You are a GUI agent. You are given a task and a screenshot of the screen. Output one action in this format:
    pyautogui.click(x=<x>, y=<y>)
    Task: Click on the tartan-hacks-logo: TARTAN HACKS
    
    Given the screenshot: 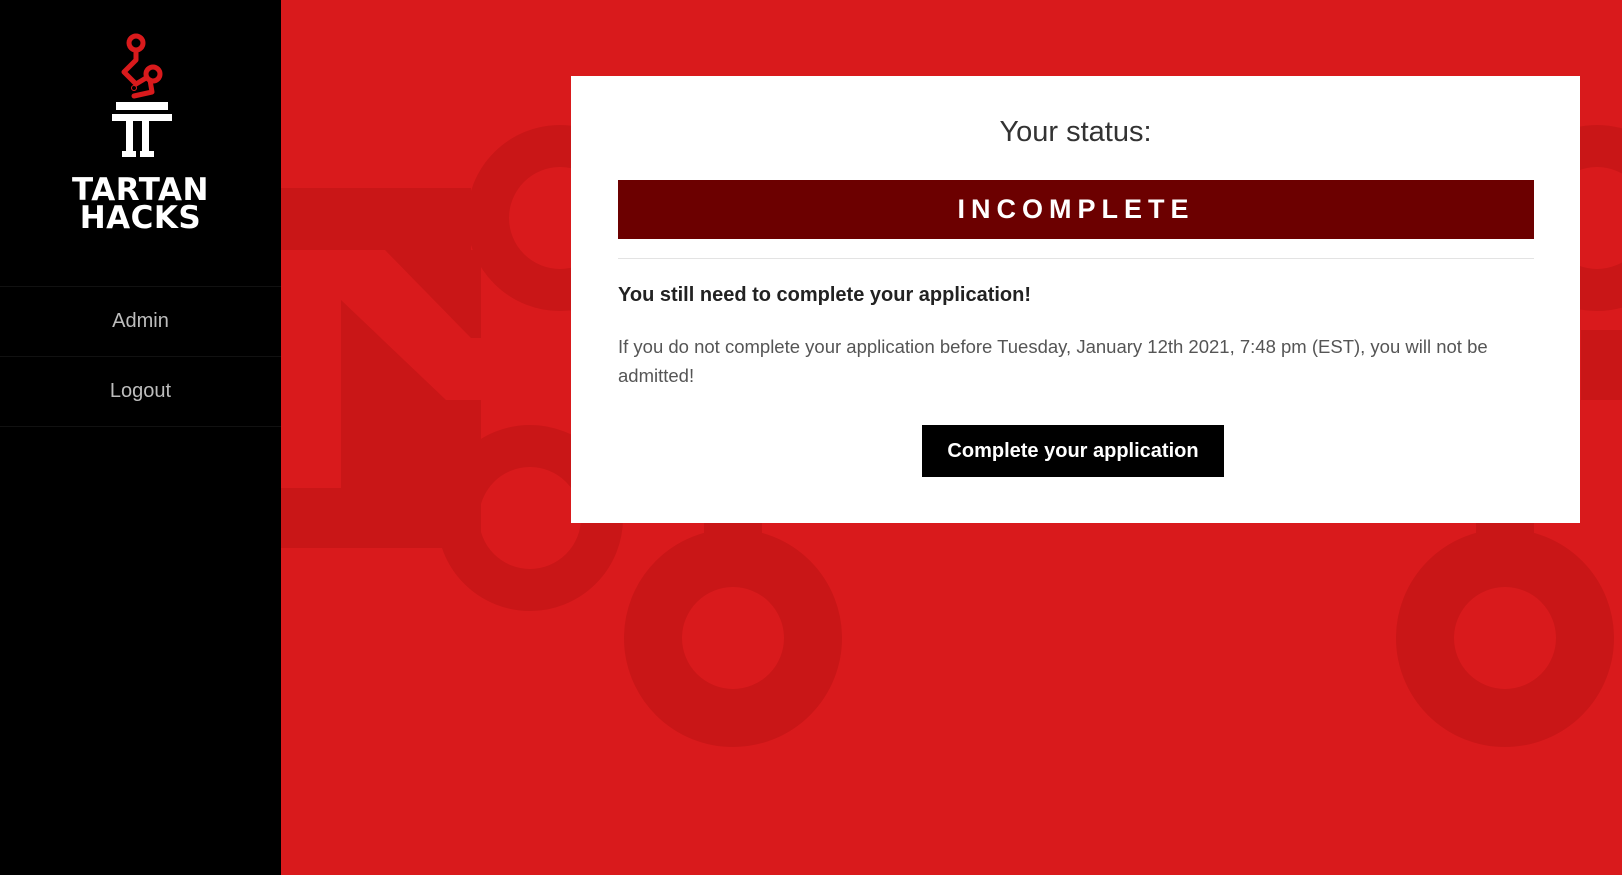 What is the action you would take?
    pyautogui.click(x=140, y=135)
    